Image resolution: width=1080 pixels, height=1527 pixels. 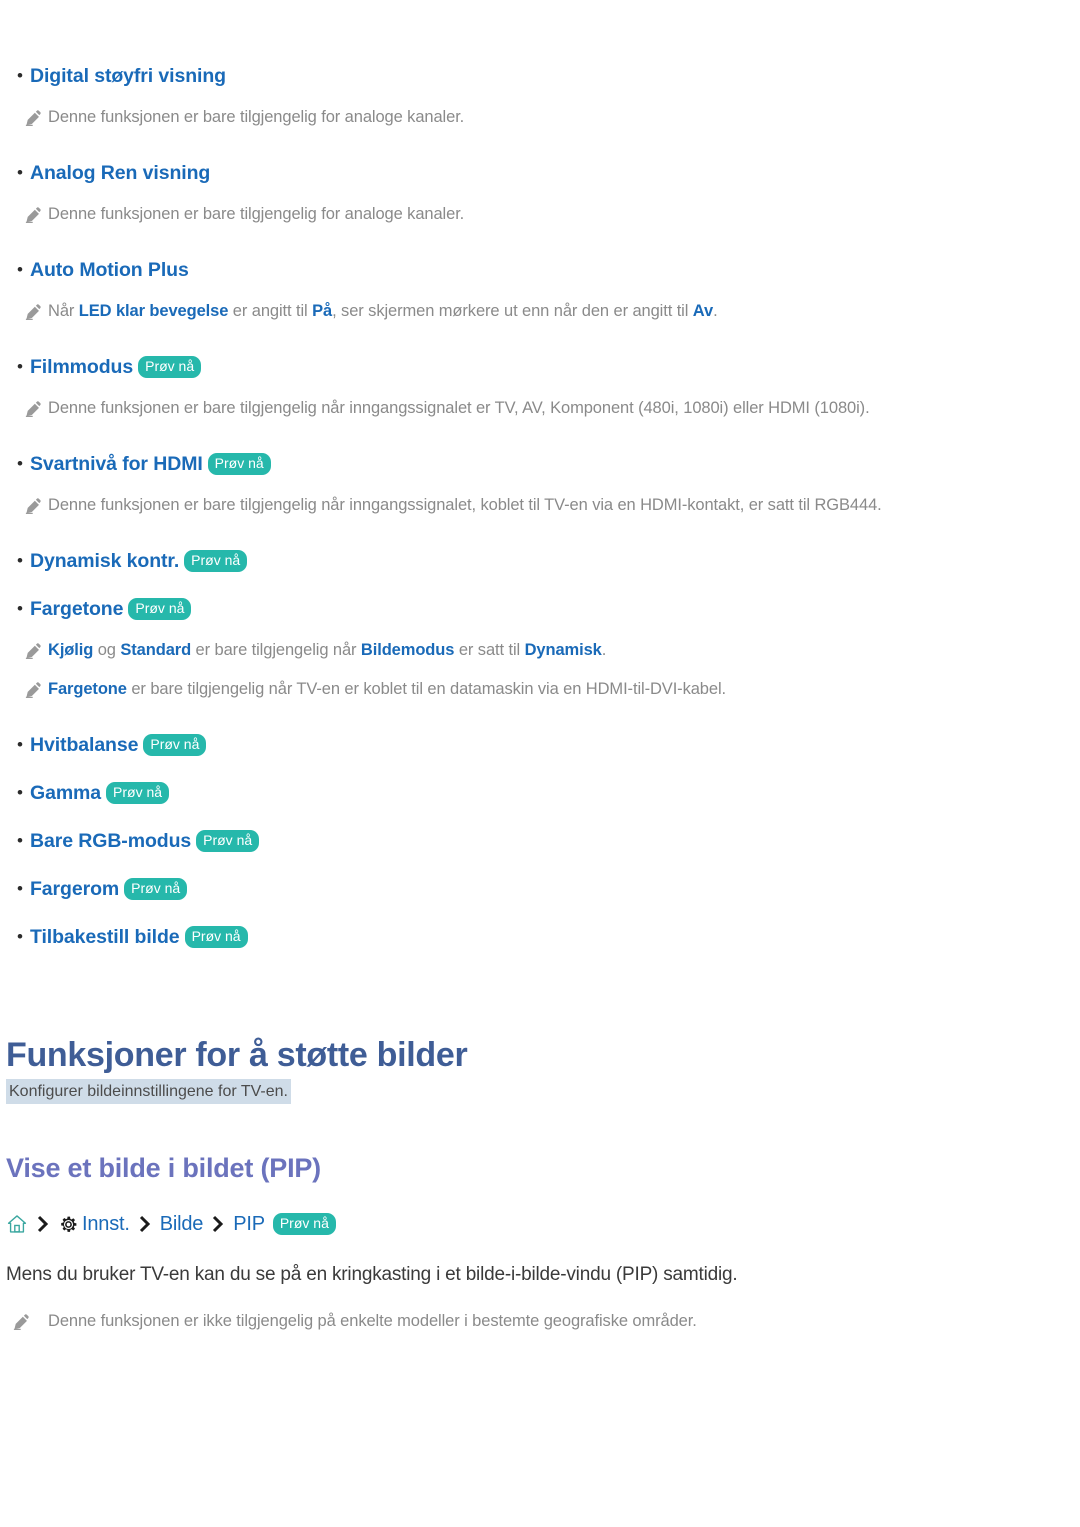 I want to click on settings-item-label: Dynamisk kontr., so click(x=104, y=561).